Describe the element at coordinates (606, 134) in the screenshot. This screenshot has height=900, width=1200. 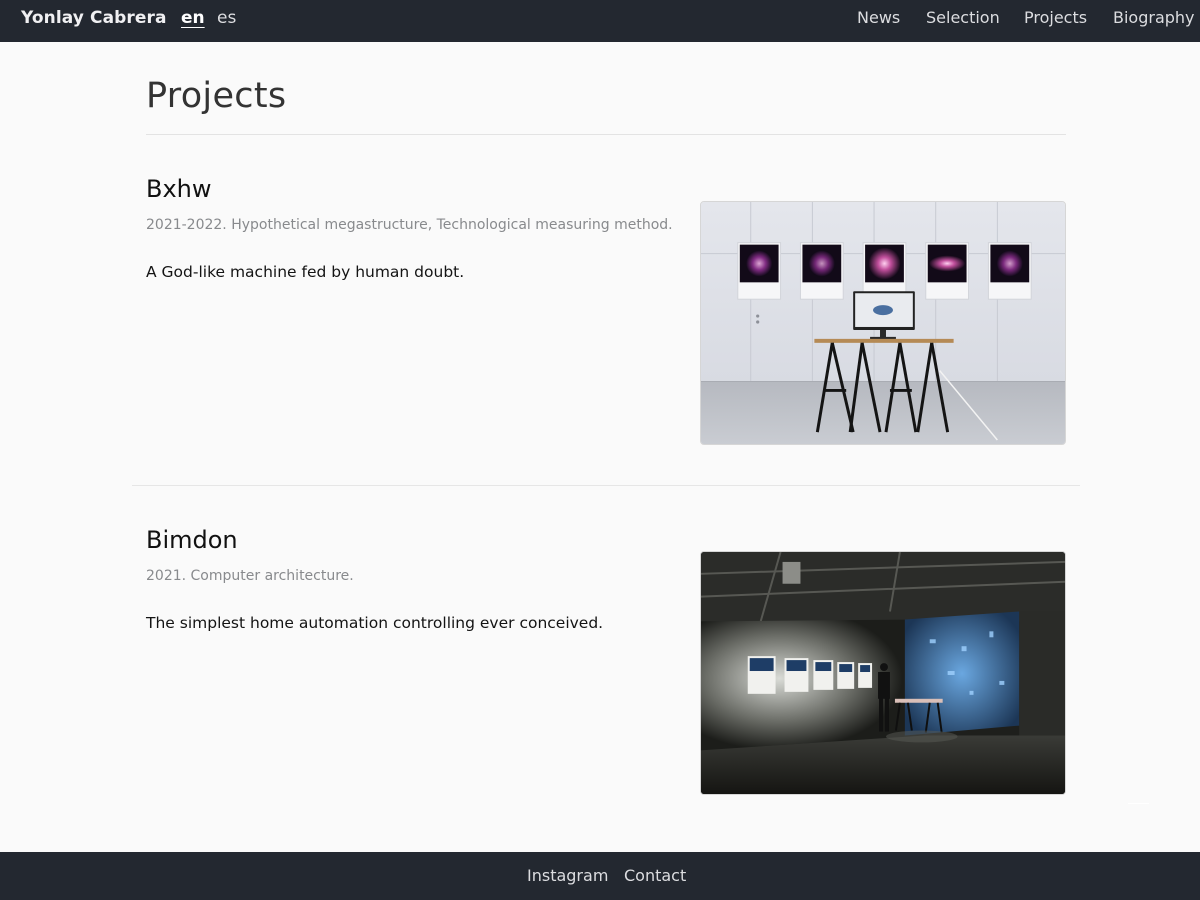
I see `title-divider` at that location.